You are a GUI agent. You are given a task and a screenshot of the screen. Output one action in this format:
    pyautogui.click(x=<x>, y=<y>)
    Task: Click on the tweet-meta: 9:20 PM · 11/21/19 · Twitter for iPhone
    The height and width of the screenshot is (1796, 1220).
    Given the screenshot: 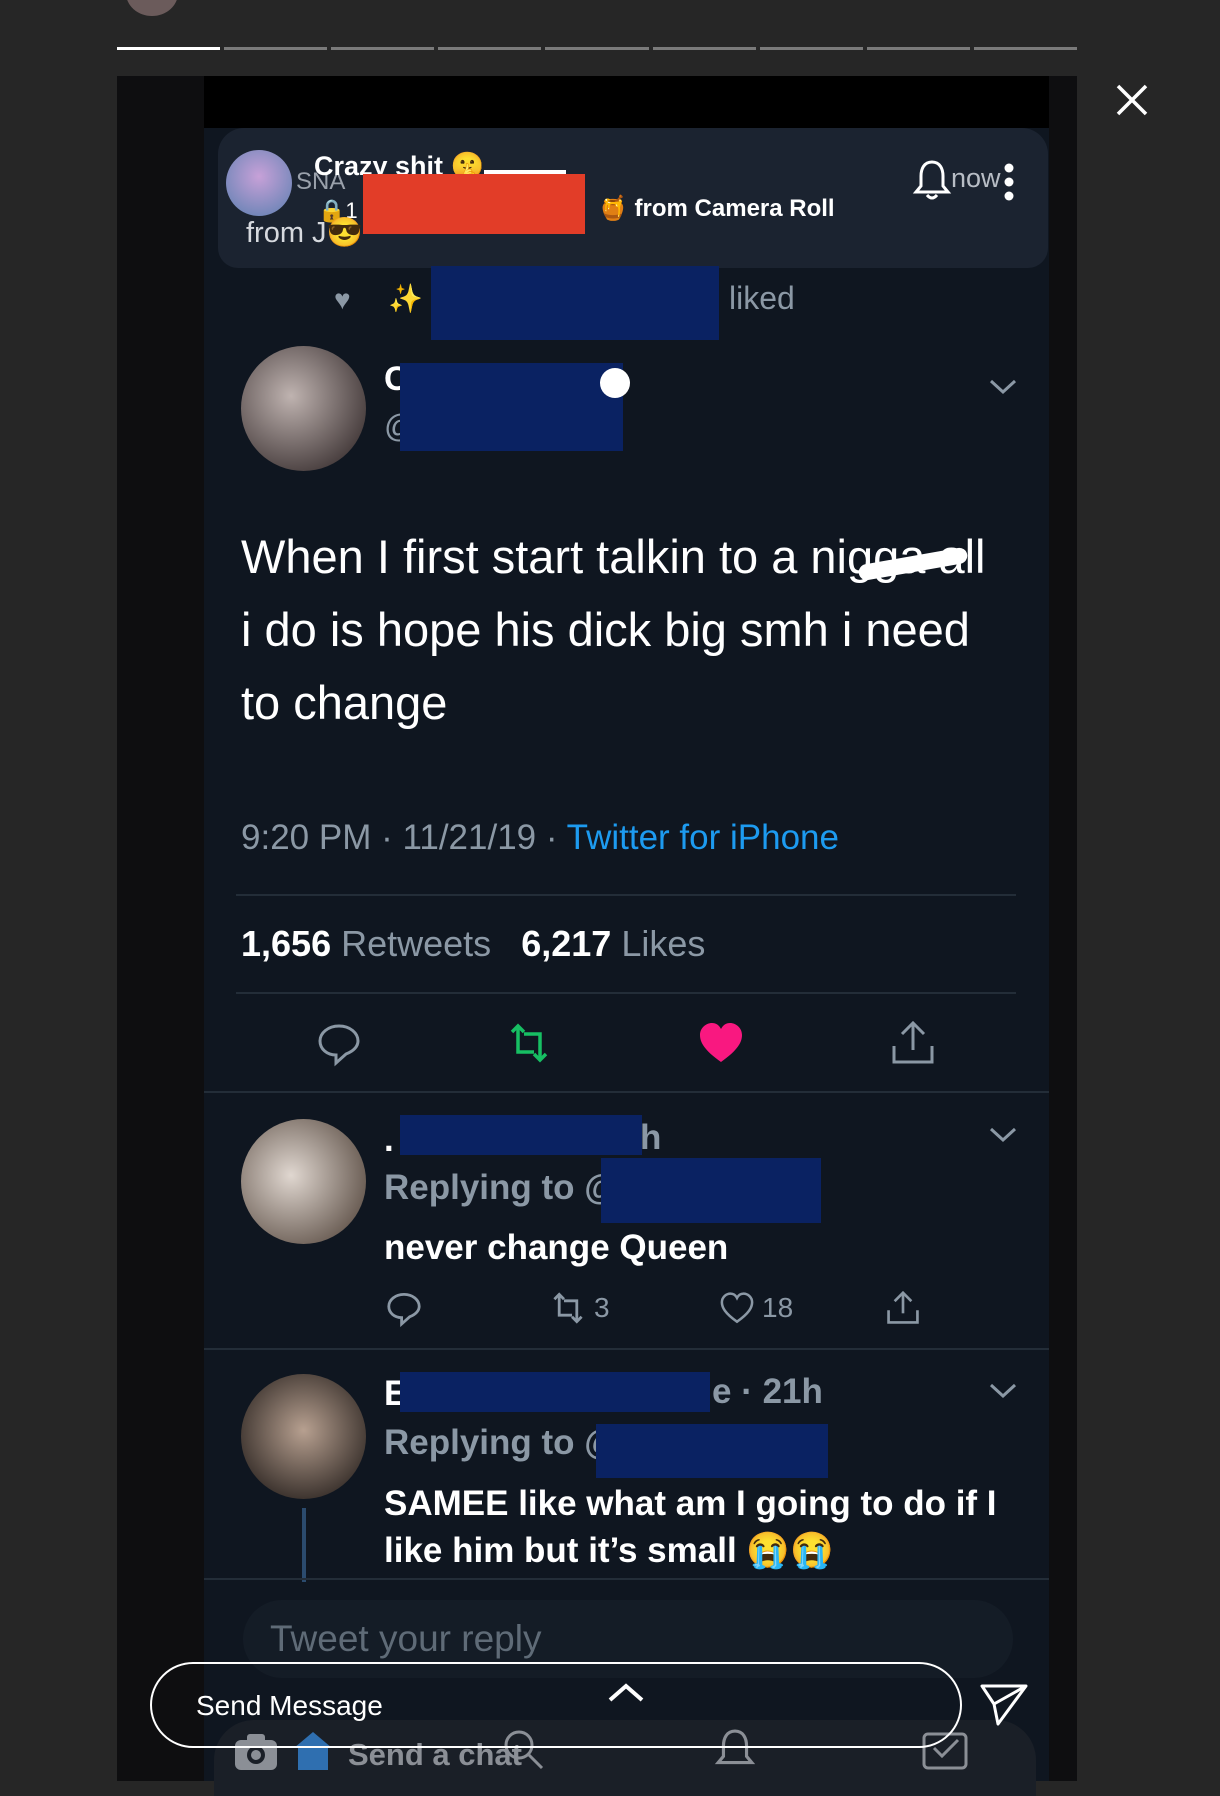 What is the action you would take?
    pyautogui.click(x=540, y=838)
    